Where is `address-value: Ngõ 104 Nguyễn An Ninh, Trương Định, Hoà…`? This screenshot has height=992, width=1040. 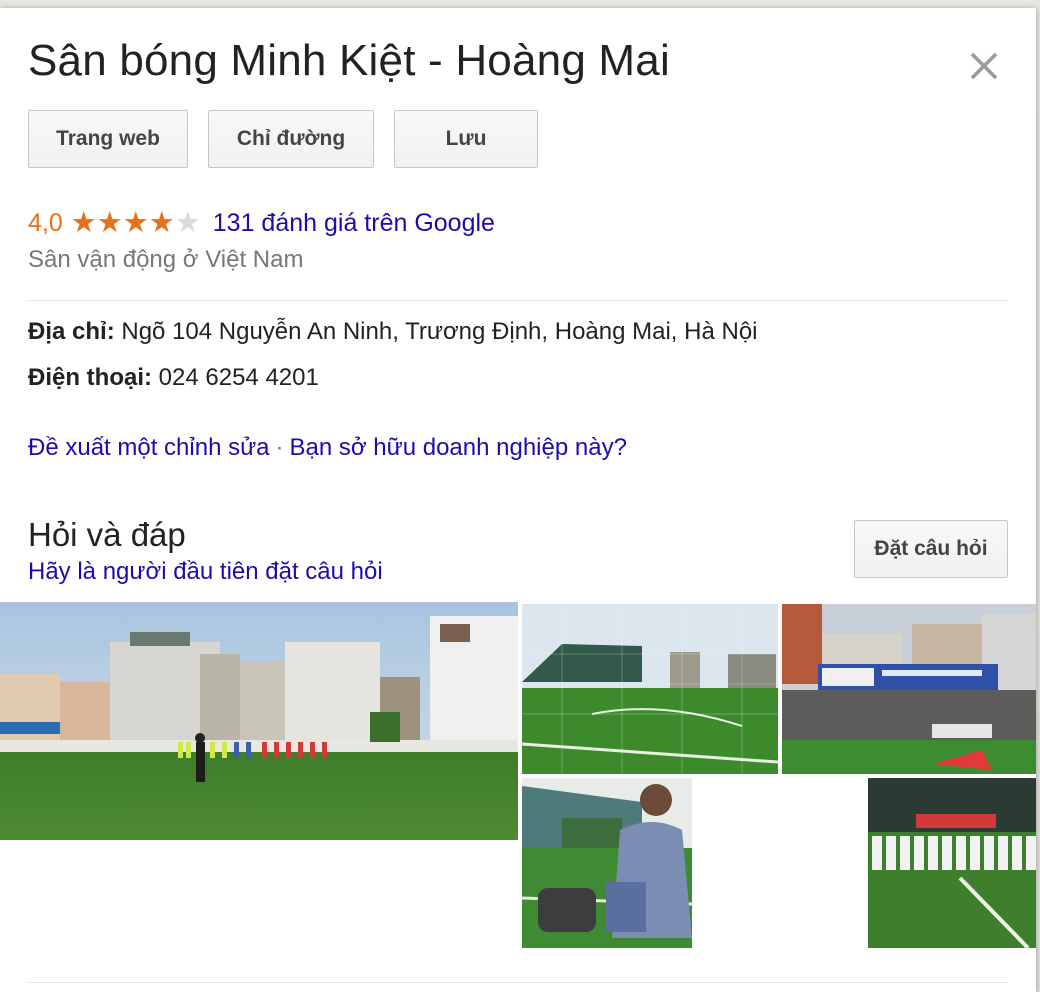 address-value: Ngõ 104 Nguyễn An Ninh, Trương Định, Hoà… is located at coordinates (436, 331).